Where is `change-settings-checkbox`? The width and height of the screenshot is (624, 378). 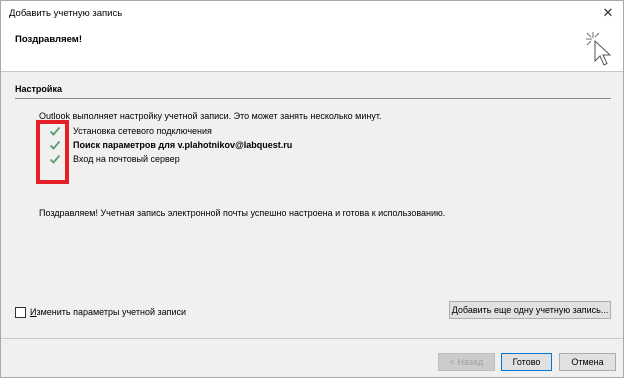 change-settings-checkbox is located at coordinates (20, 312).